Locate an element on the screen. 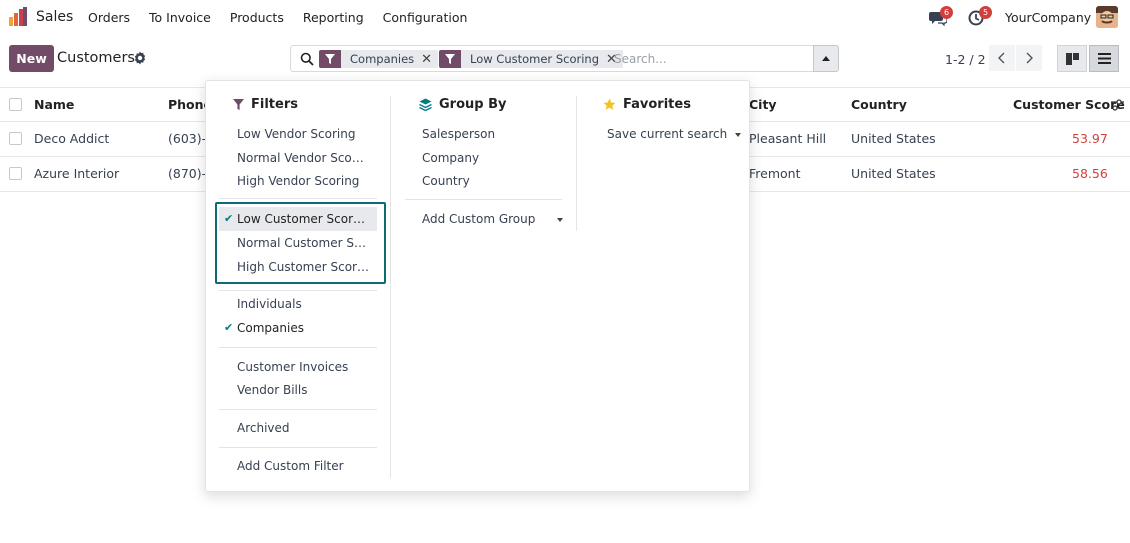  search-panel-toggle is located at coordinates (826, 58).